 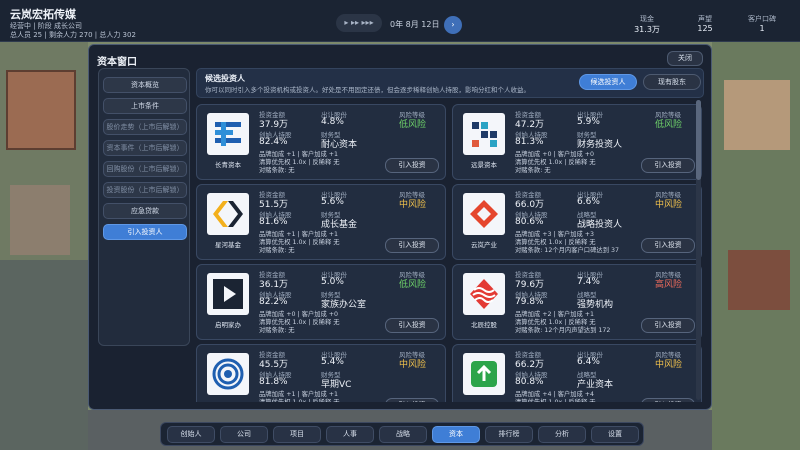 I want to click on diamond-logo-icon, so click(x=484, y=214).